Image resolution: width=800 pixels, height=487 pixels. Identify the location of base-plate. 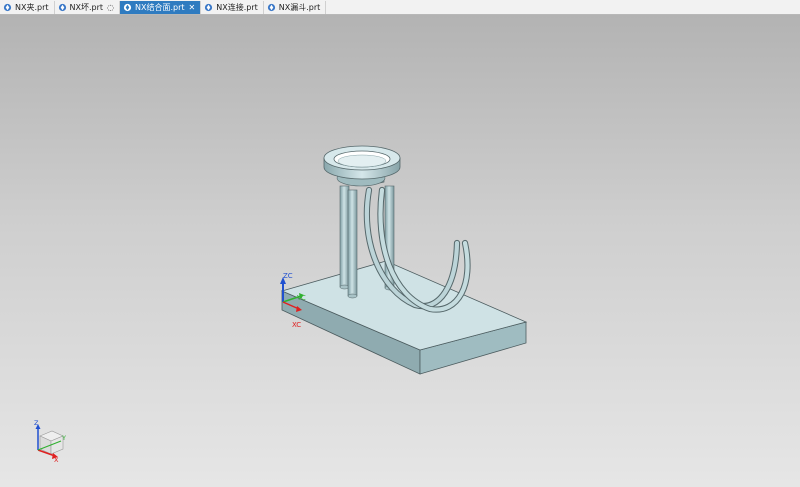
(404, 317).